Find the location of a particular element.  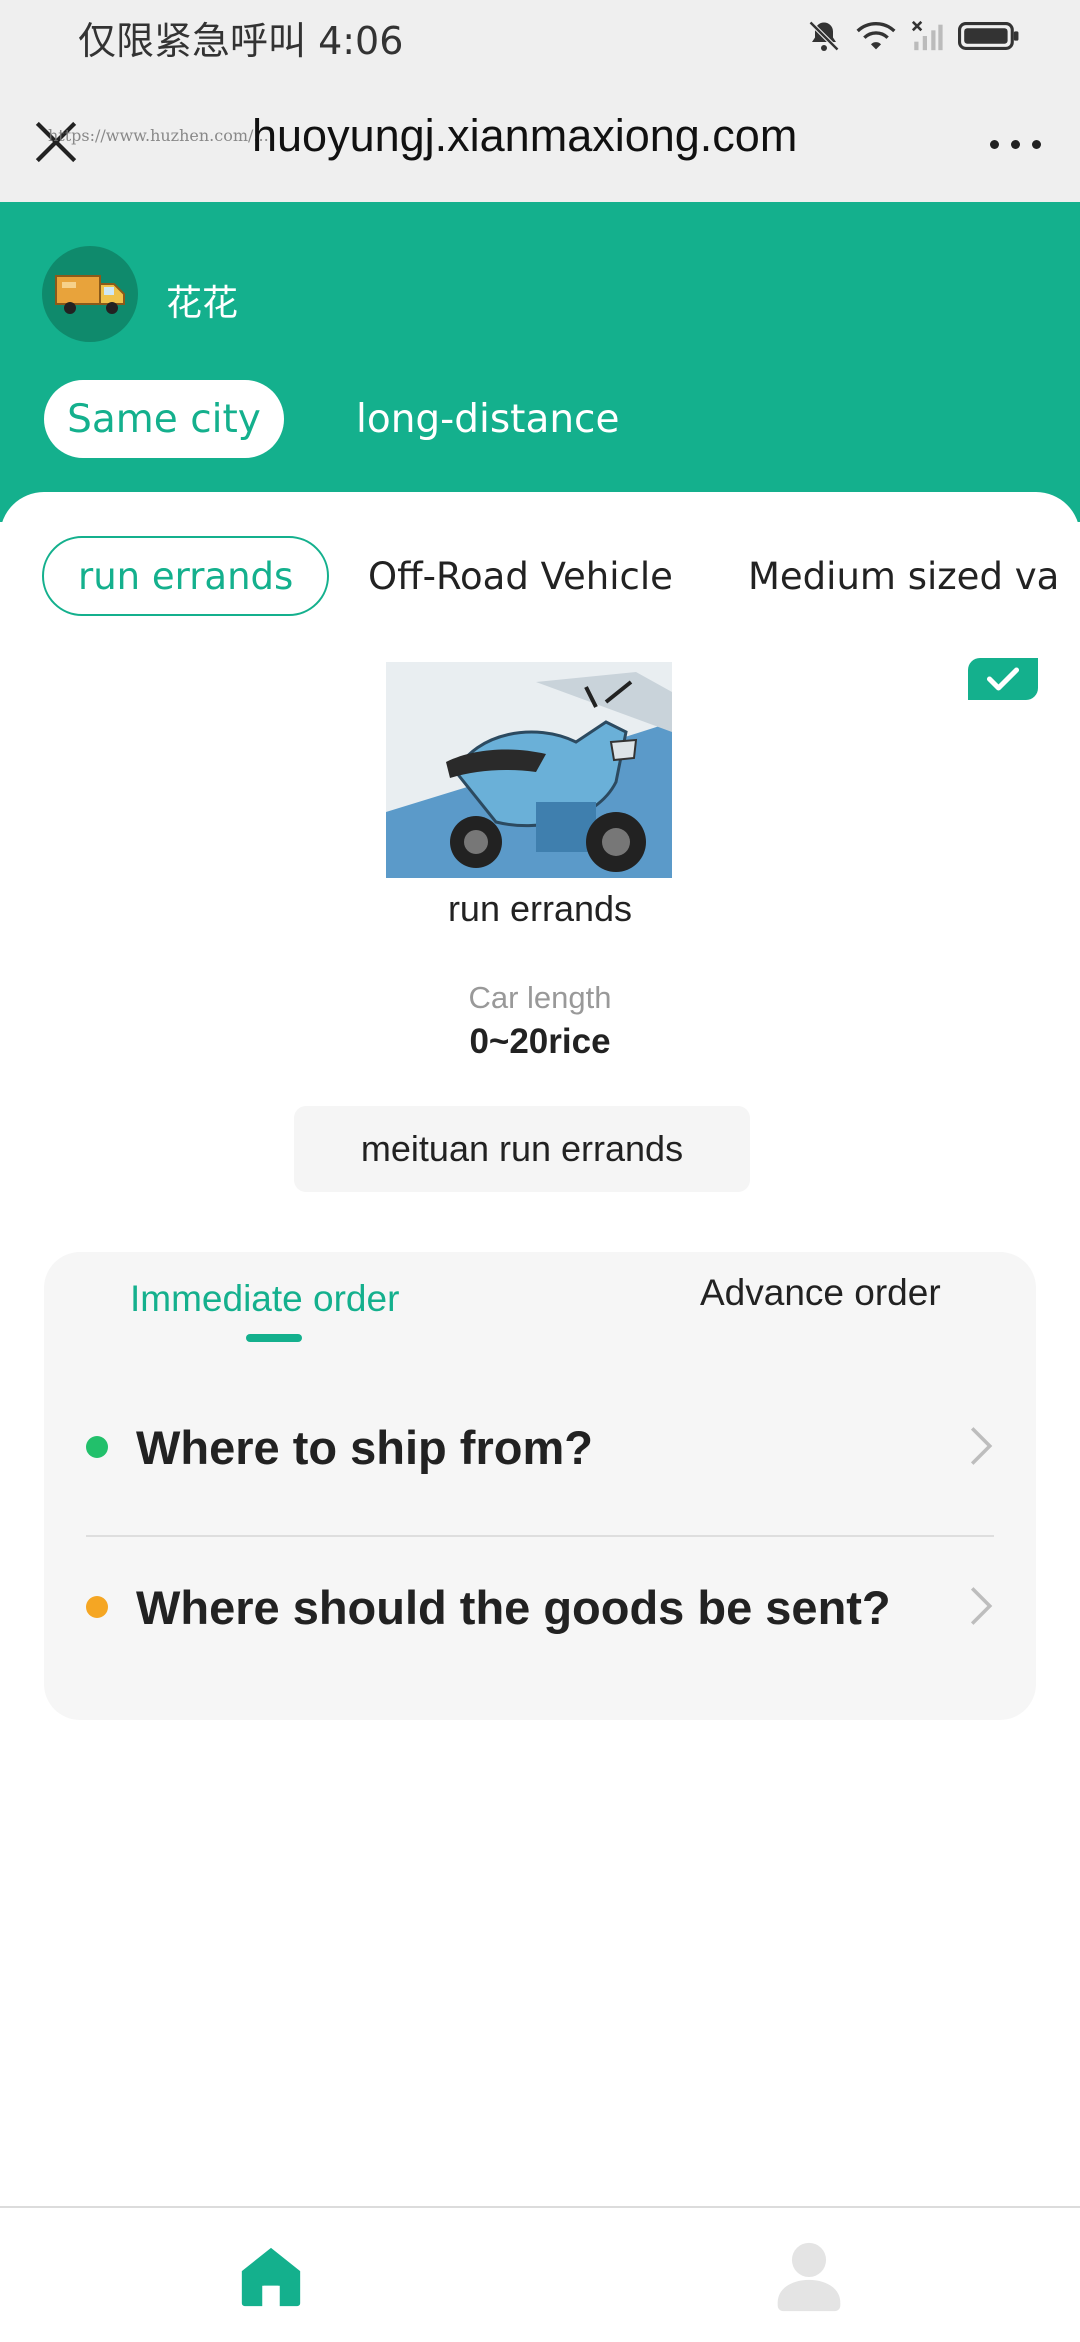

status-icons is located at coordinates (913, 36).